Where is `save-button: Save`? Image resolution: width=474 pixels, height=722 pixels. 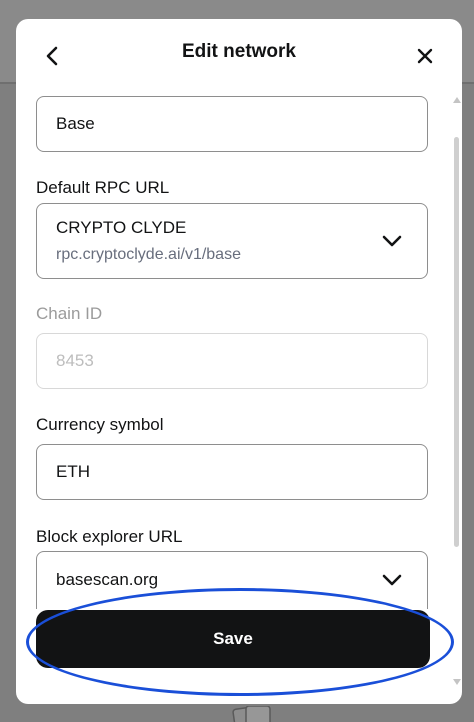
save-button: Save is located at coordinates (233, 639).